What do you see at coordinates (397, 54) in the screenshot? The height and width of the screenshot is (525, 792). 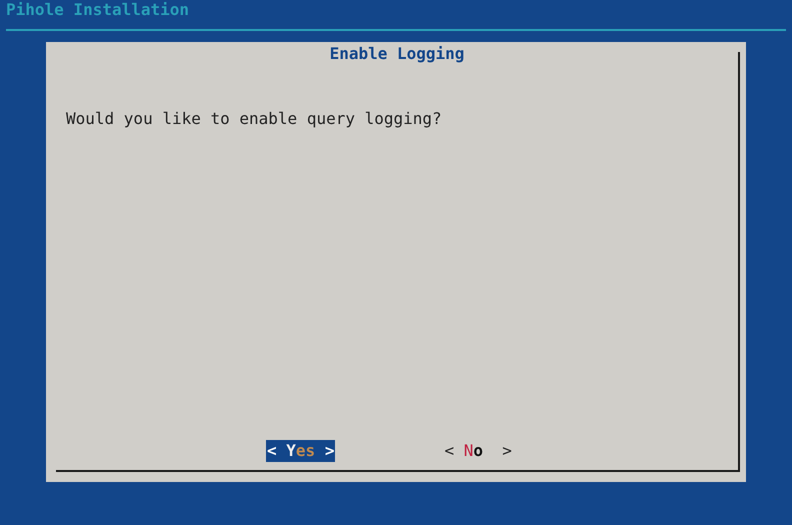 I see `dialog-title: Enable Logging` at bounding box center [397, 54].